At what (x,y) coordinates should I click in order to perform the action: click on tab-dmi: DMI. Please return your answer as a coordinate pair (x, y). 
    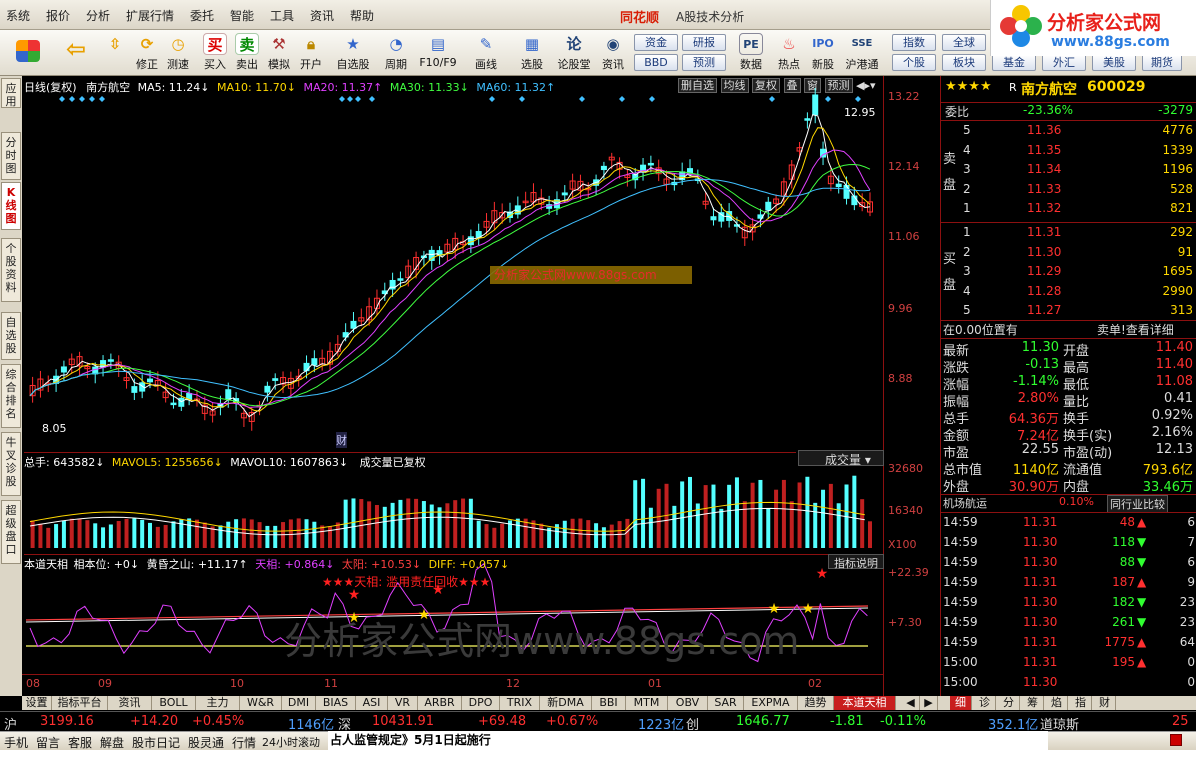
    Looking at the image, I should click on (299, 703).